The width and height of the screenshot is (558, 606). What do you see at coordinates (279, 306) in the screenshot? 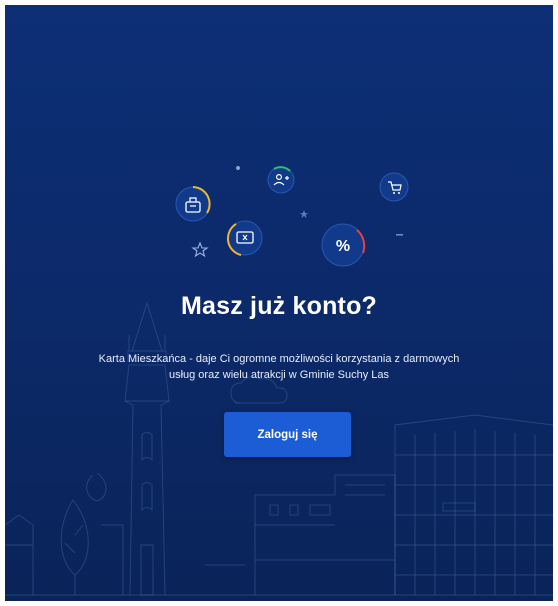
I see `page-title: Masz już konto?` at bounding box center [279, 306].